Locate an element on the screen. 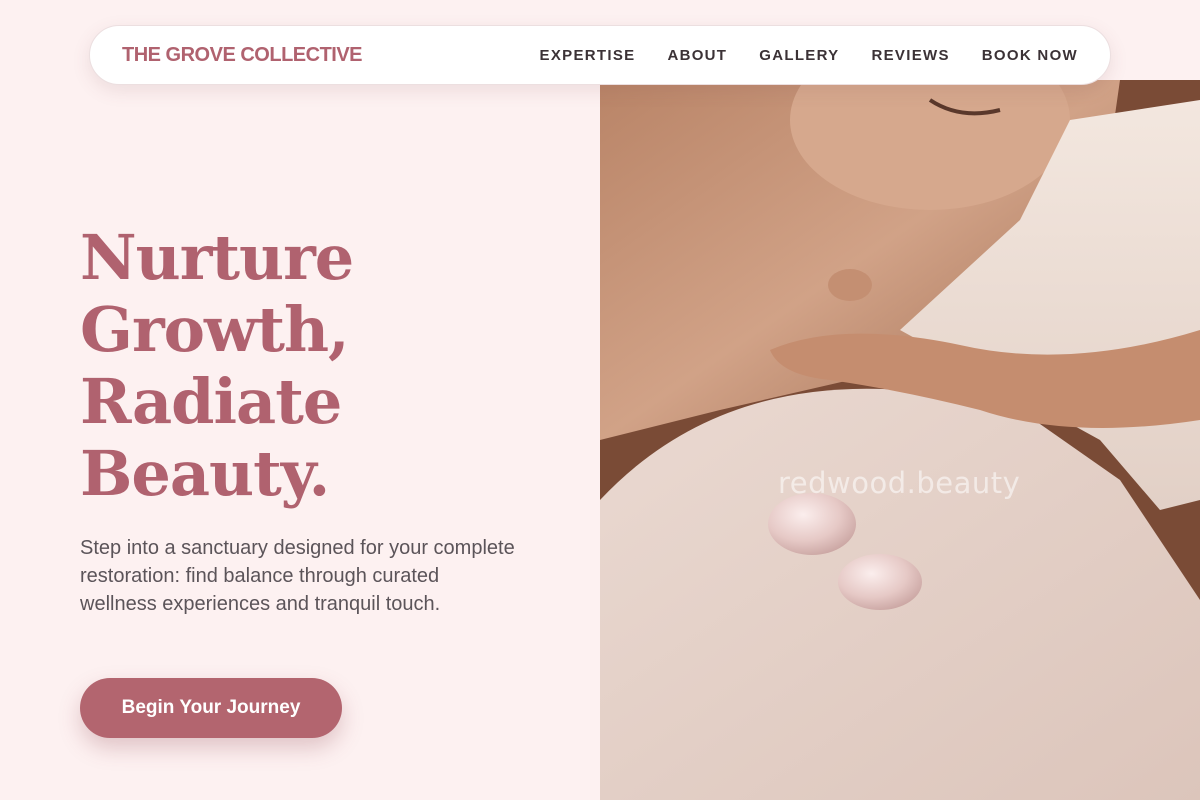 The image size is (1200, 800). nav-link-book-now: BOOK NOW is located at coordinates (1030, 55).